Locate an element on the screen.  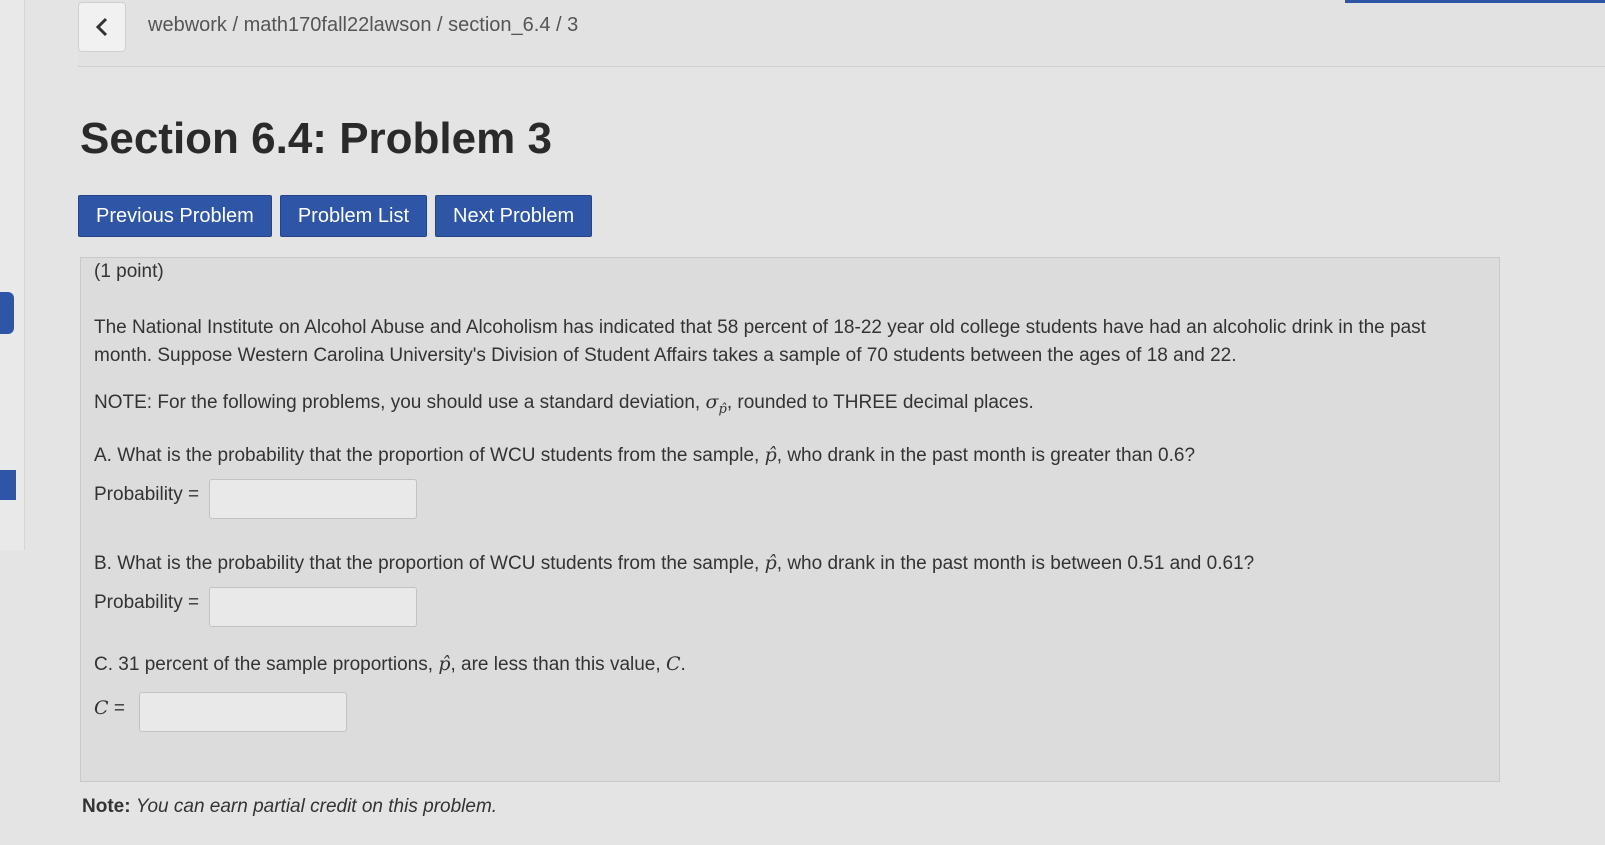
note-suffix: , rounded to THREE decimal places. is located at coordinates (880, 402).